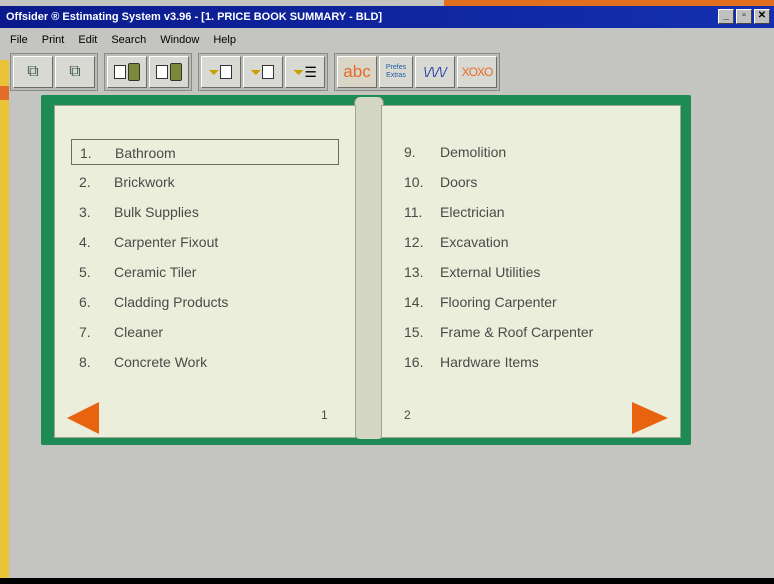  What do you see at coordinates (396, 72) in the screenshot?
I see `prefs-extras-button: Prefes Extras` at bounding box center [396, 72].